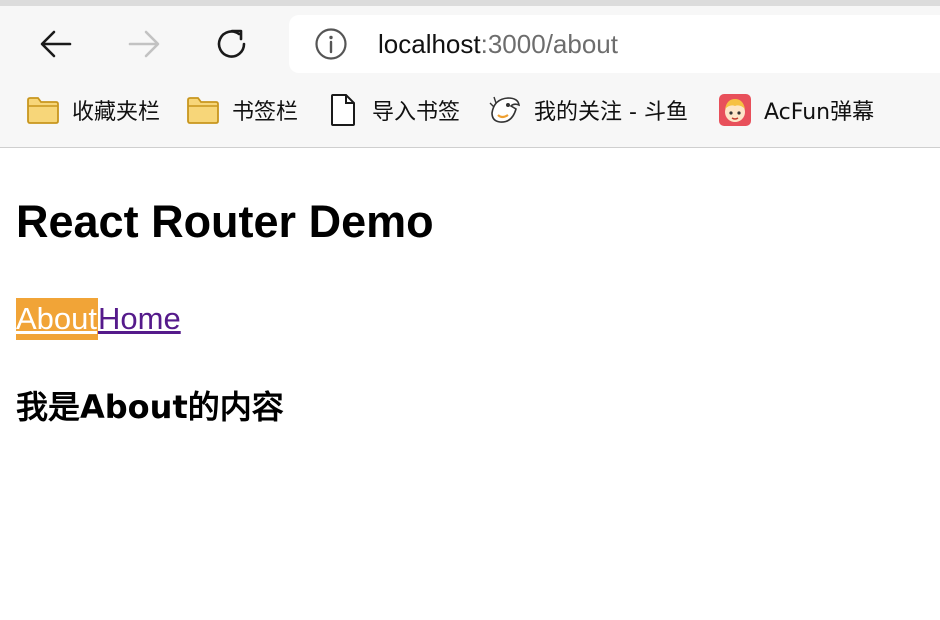 The width and height of the screenshot is (940, 620). I want to click on bookmark-label: AcFun弹幕, so click(819, 112).